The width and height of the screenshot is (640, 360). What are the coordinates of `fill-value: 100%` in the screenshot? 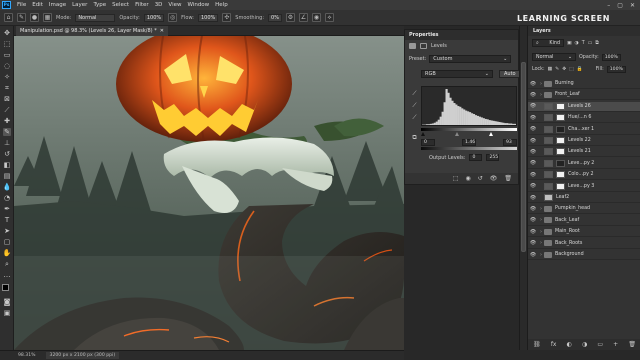 It's located at (616, 69).